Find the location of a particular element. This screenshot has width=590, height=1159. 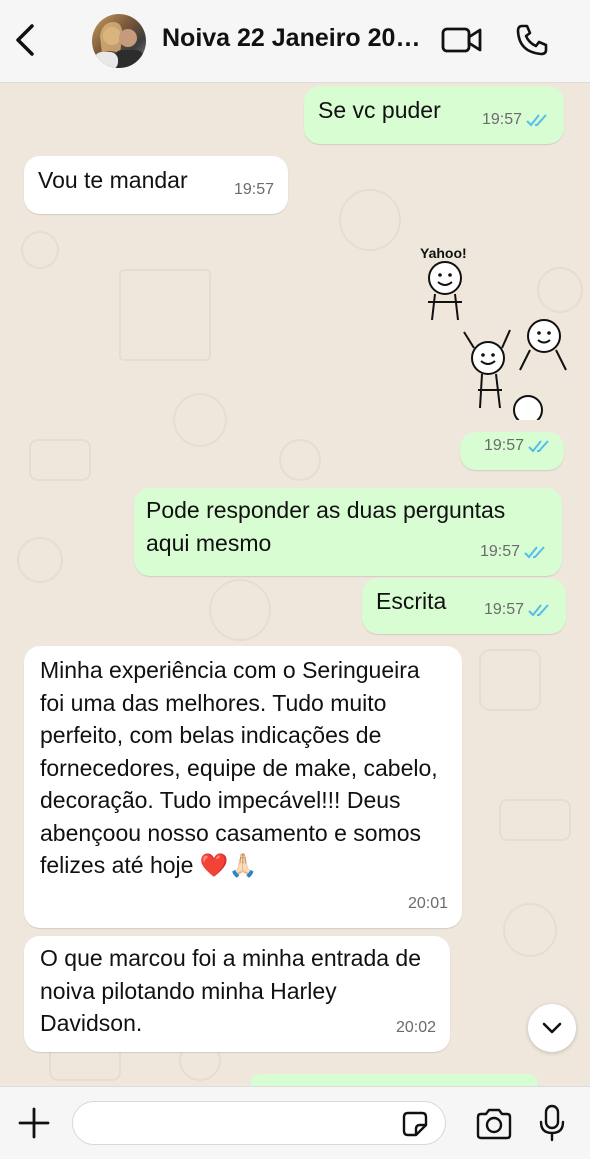

sticker-icon is located at coordinates (415, 1124).